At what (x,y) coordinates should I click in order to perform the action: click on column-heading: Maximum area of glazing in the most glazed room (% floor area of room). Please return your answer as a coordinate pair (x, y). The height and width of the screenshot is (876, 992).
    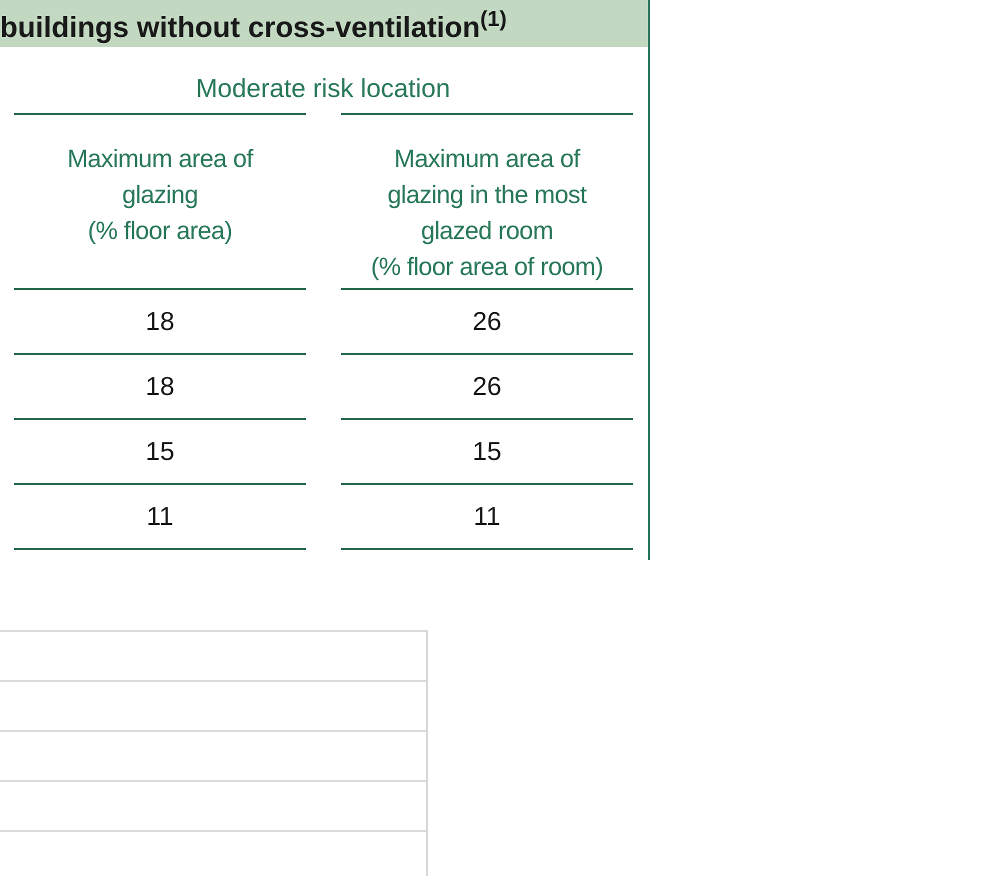
    Looking at the image, I should click on (487, 213).